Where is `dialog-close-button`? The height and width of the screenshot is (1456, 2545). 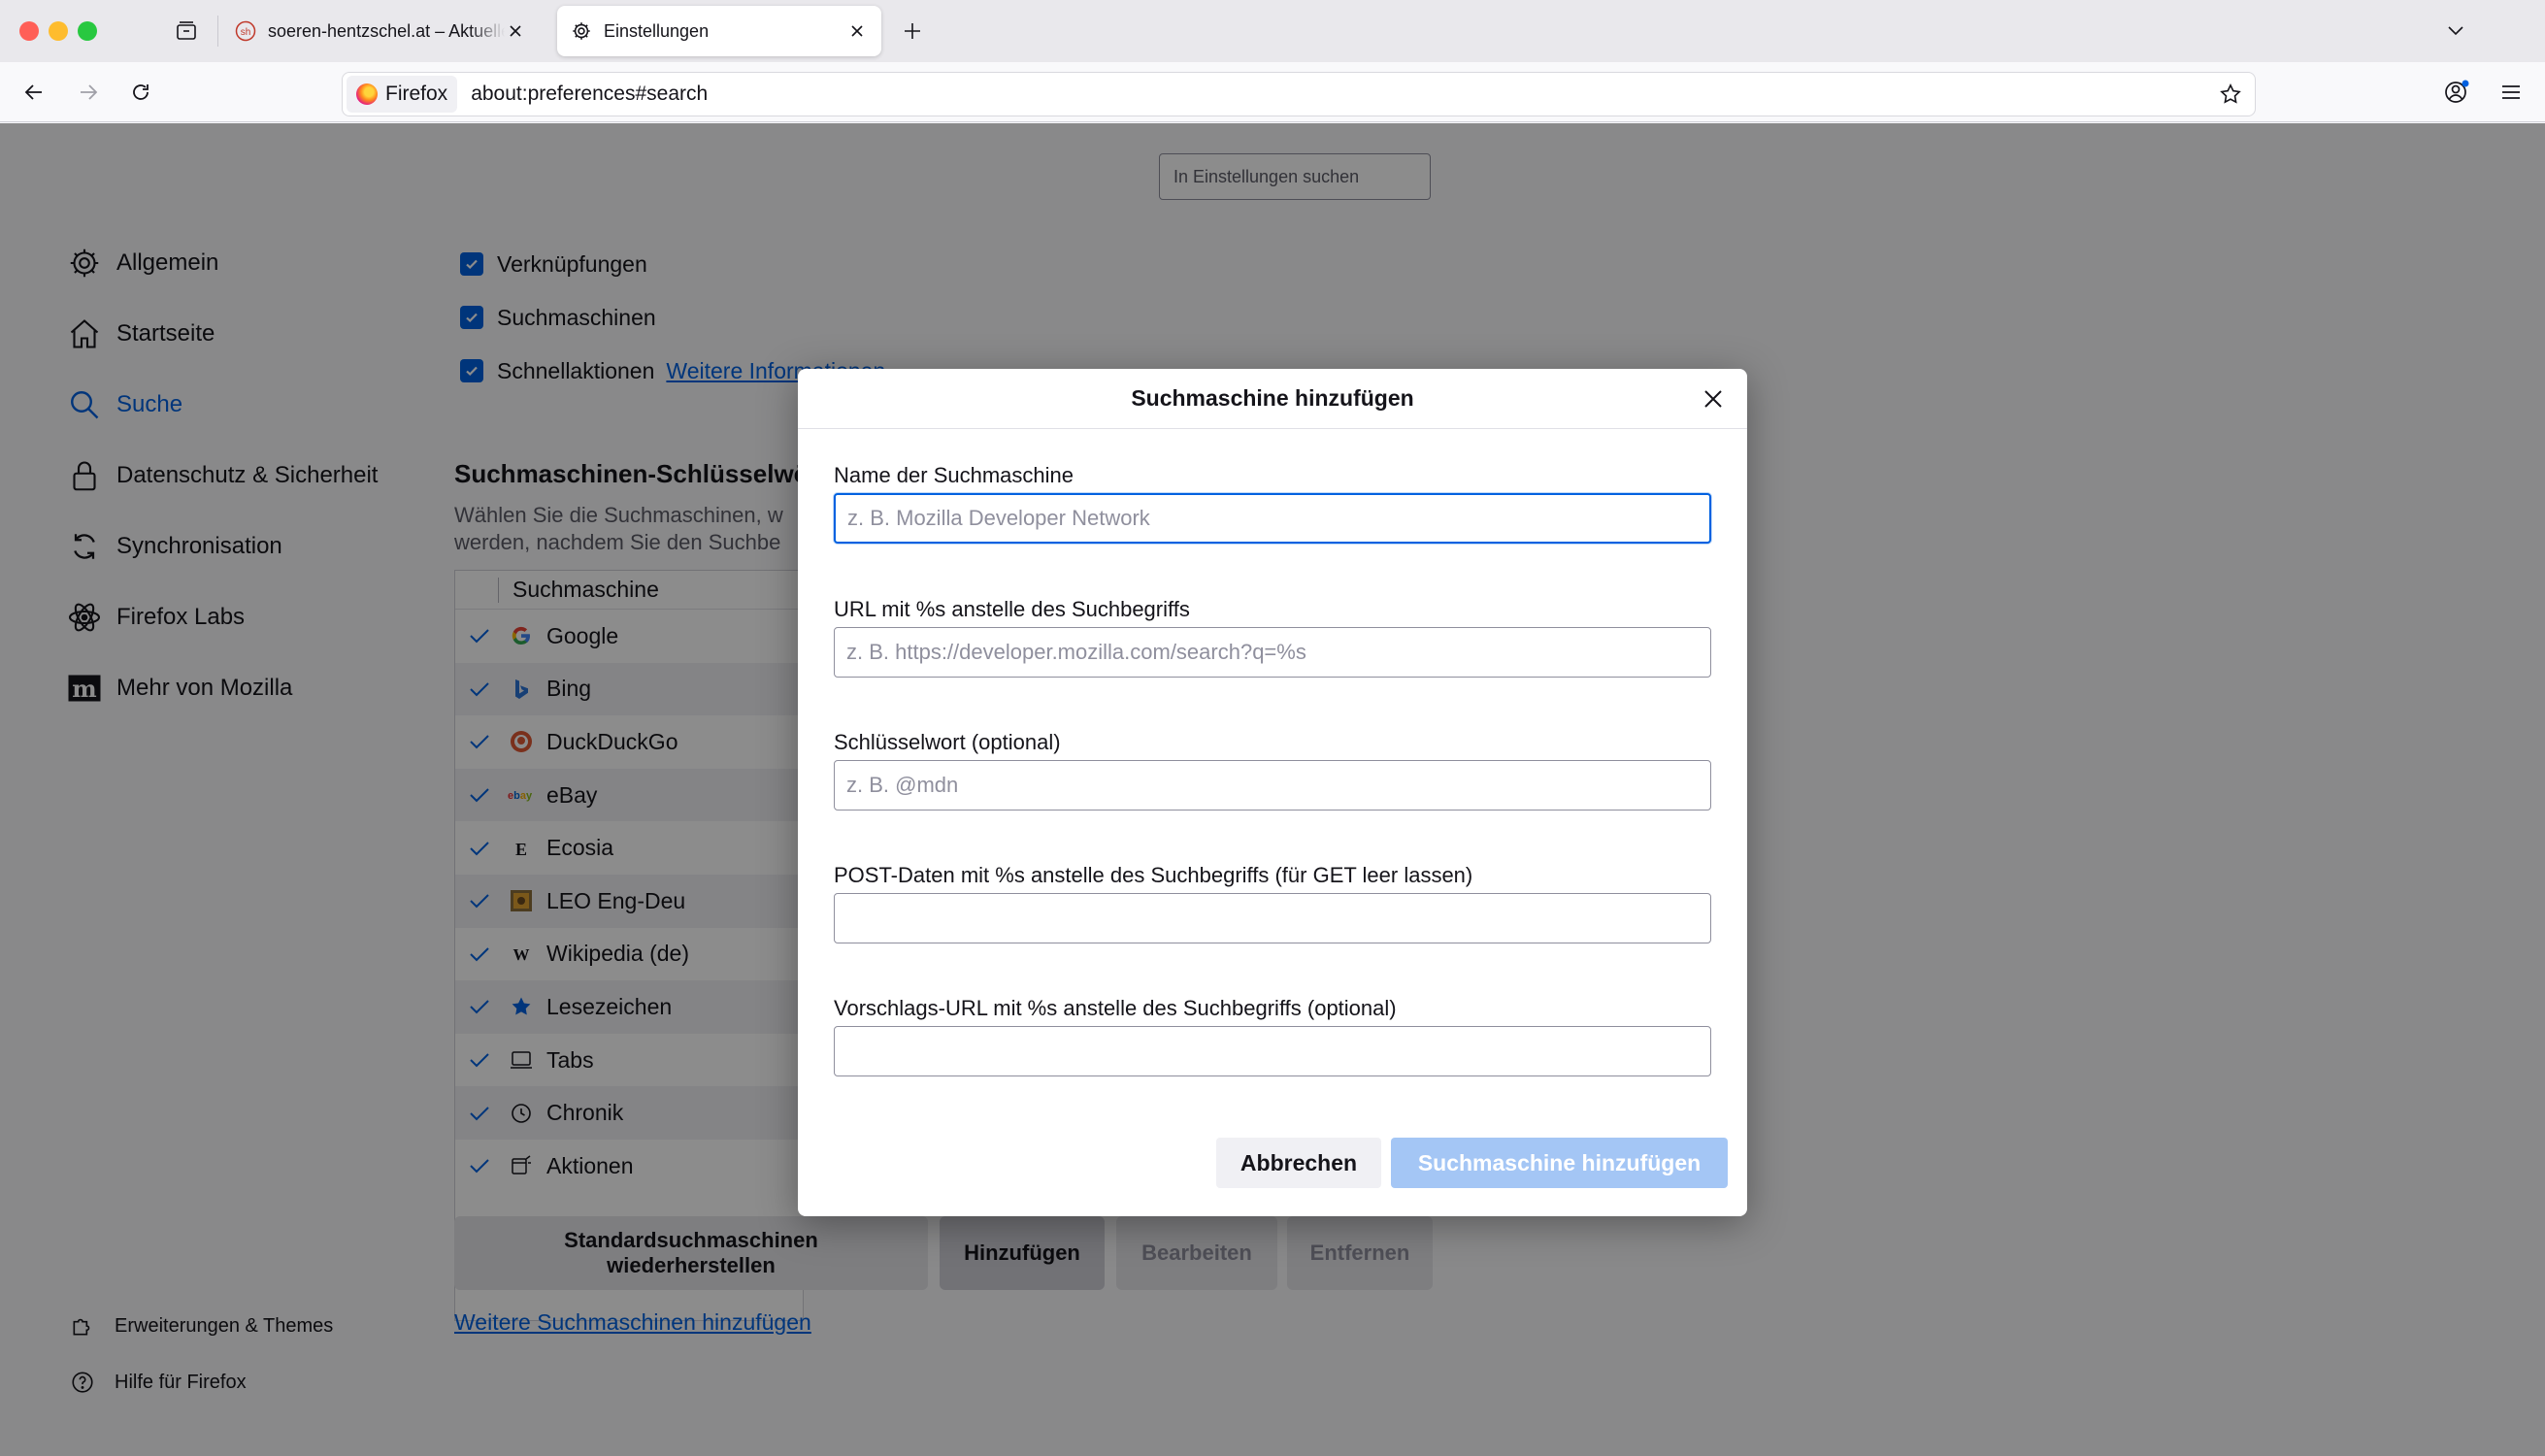
dialog-close-button is located at coordinates (1713, 399).